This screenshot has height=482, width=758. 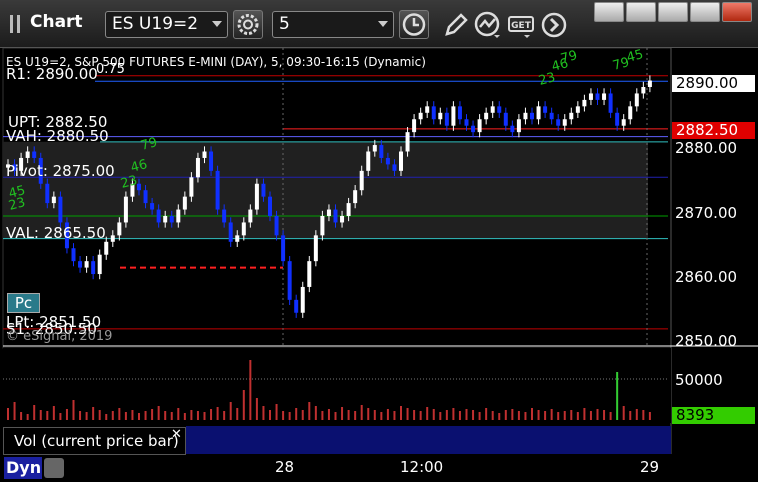 I want to click on time-axis-label: 12:00, so click(x=422, y=467).